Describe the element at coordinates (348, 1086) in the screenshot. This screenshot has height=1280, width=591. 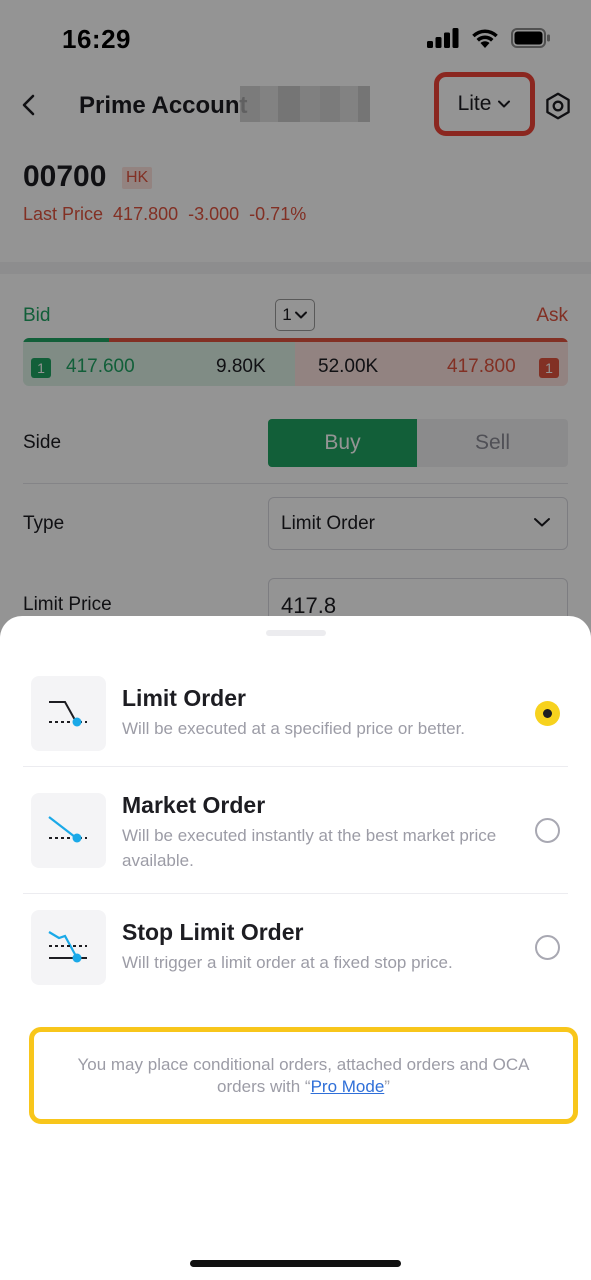
I see `pro-mode-link: Pro Mode` at that location.